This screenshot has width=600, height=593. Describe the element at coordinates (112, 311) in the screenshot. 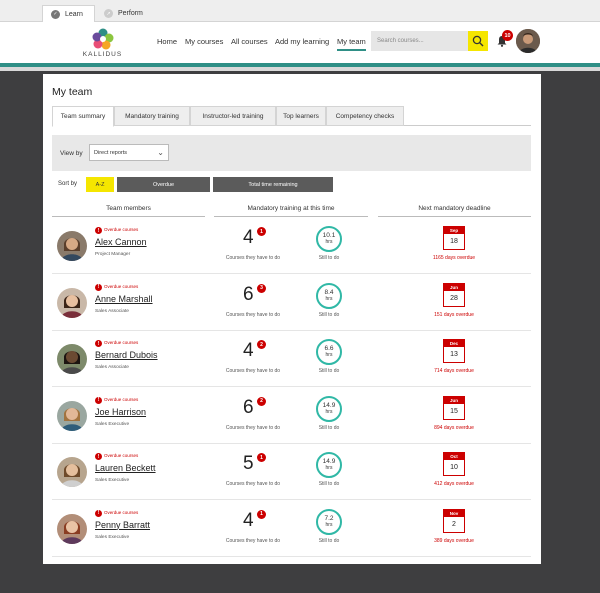

I see `member-role: Sales Associate` at that location.